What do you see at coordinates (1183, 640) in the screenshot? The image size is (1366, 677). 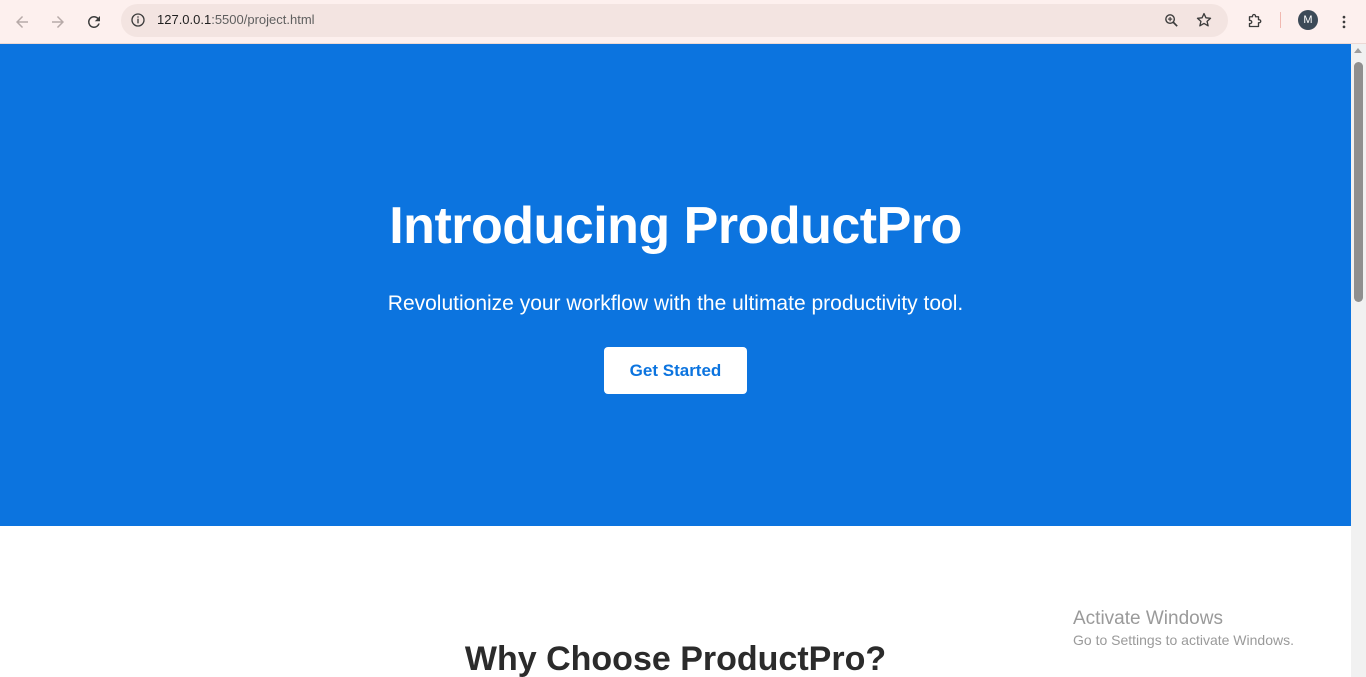 I see `watermark-subtitle: Go to Settings to activate Windows.` at bounding box center [1183, 640].